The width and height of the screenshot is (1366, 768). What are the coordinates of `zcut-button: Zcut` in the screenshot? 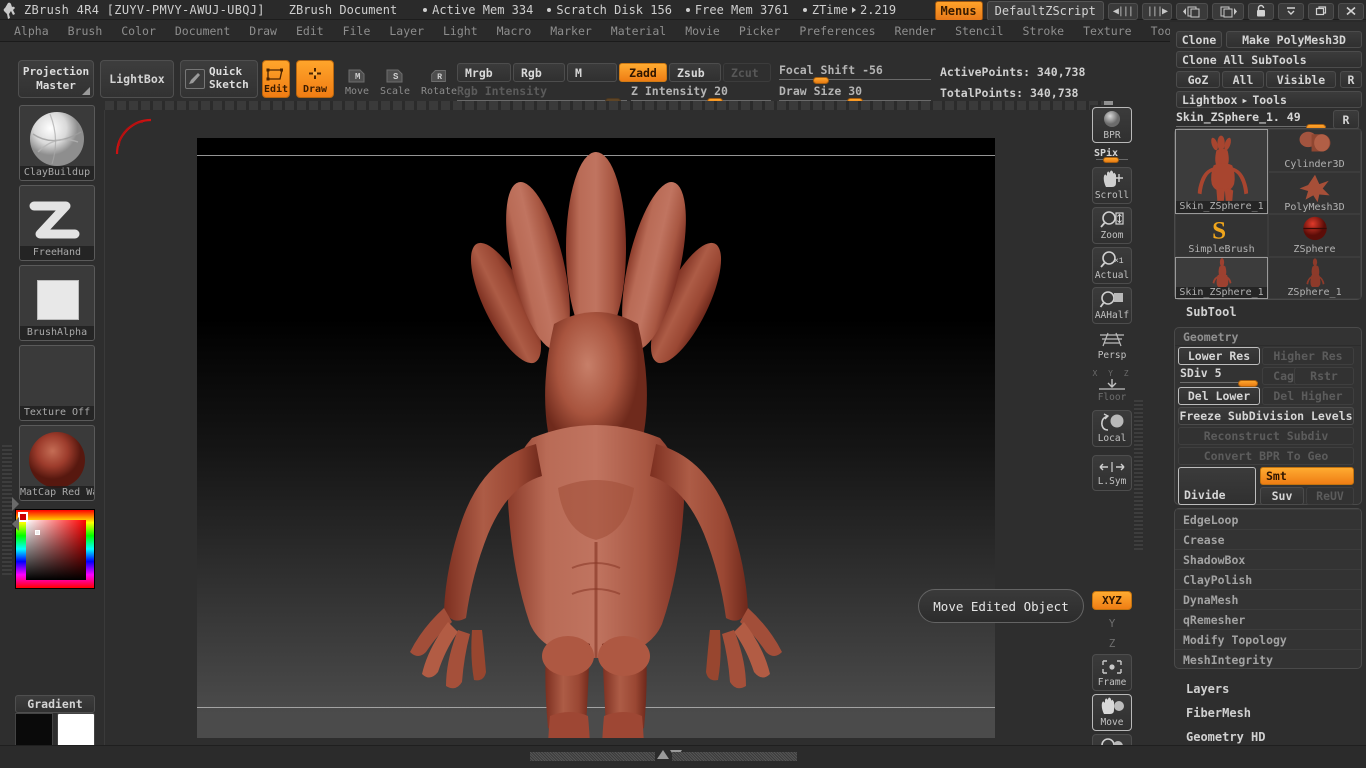 It's located at (747, 72).